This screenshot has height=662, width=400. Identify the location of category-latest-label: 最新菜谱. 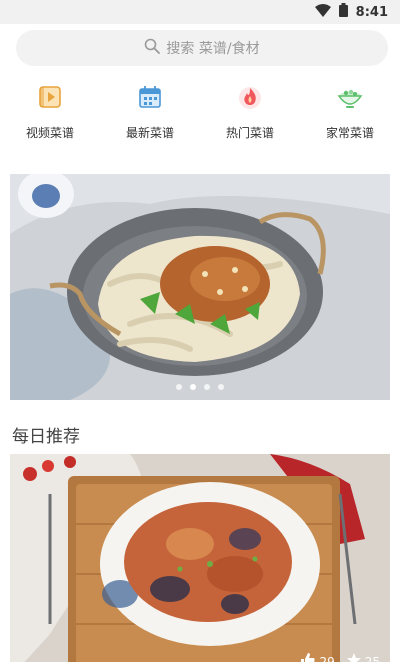
(149, 133).